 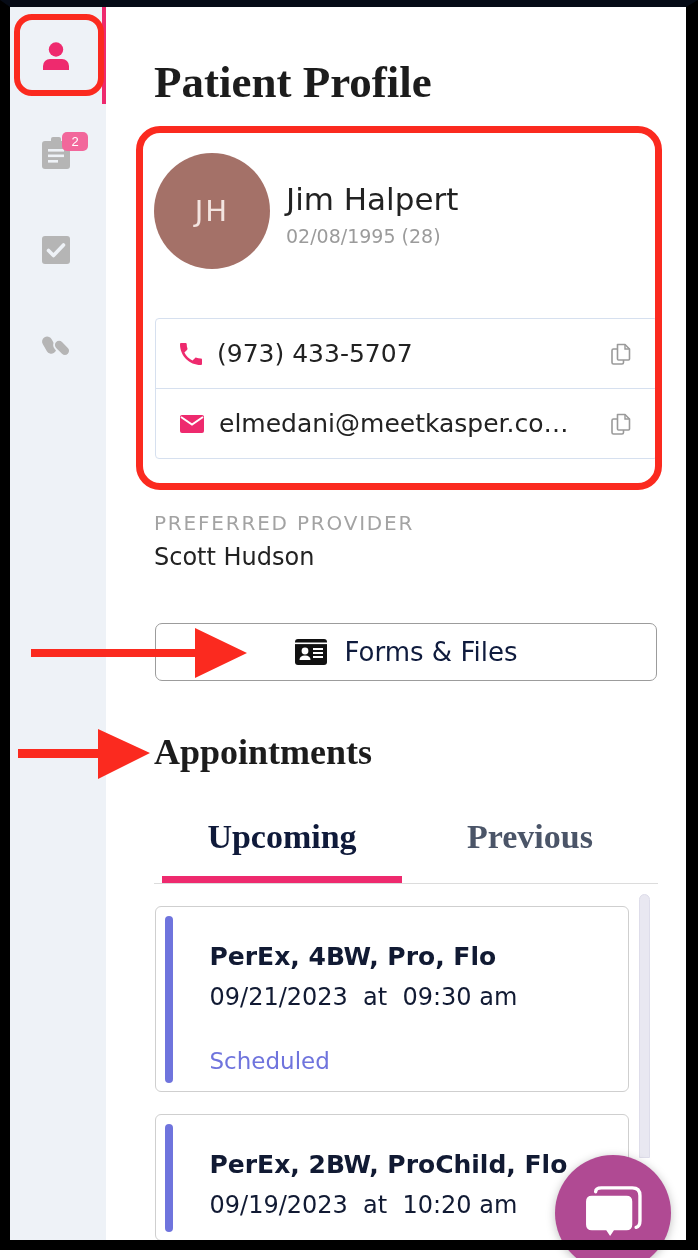 I want to click on appointment-card: PerEx, 2BW, ProChild, Flo 09/19/2023 at 10:20 am, so click(x=392, y=1177).